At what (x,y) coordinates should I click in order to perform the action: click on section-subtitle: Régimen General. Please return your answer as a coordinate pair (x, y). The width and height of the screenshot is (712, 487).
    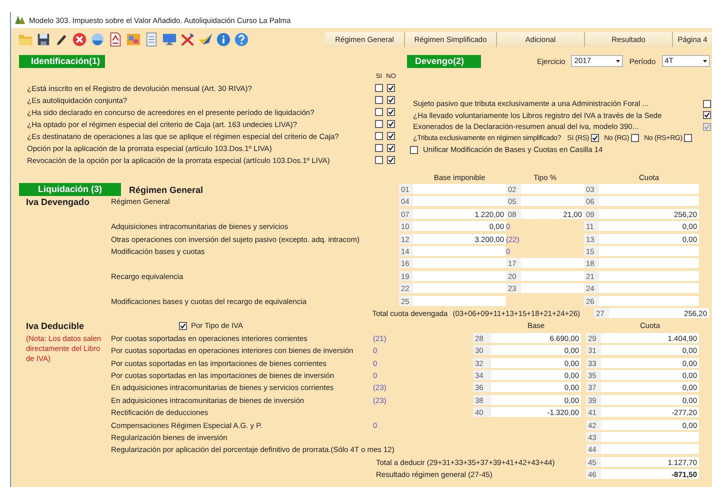
    Looking at the image, I should click on (166, 189).